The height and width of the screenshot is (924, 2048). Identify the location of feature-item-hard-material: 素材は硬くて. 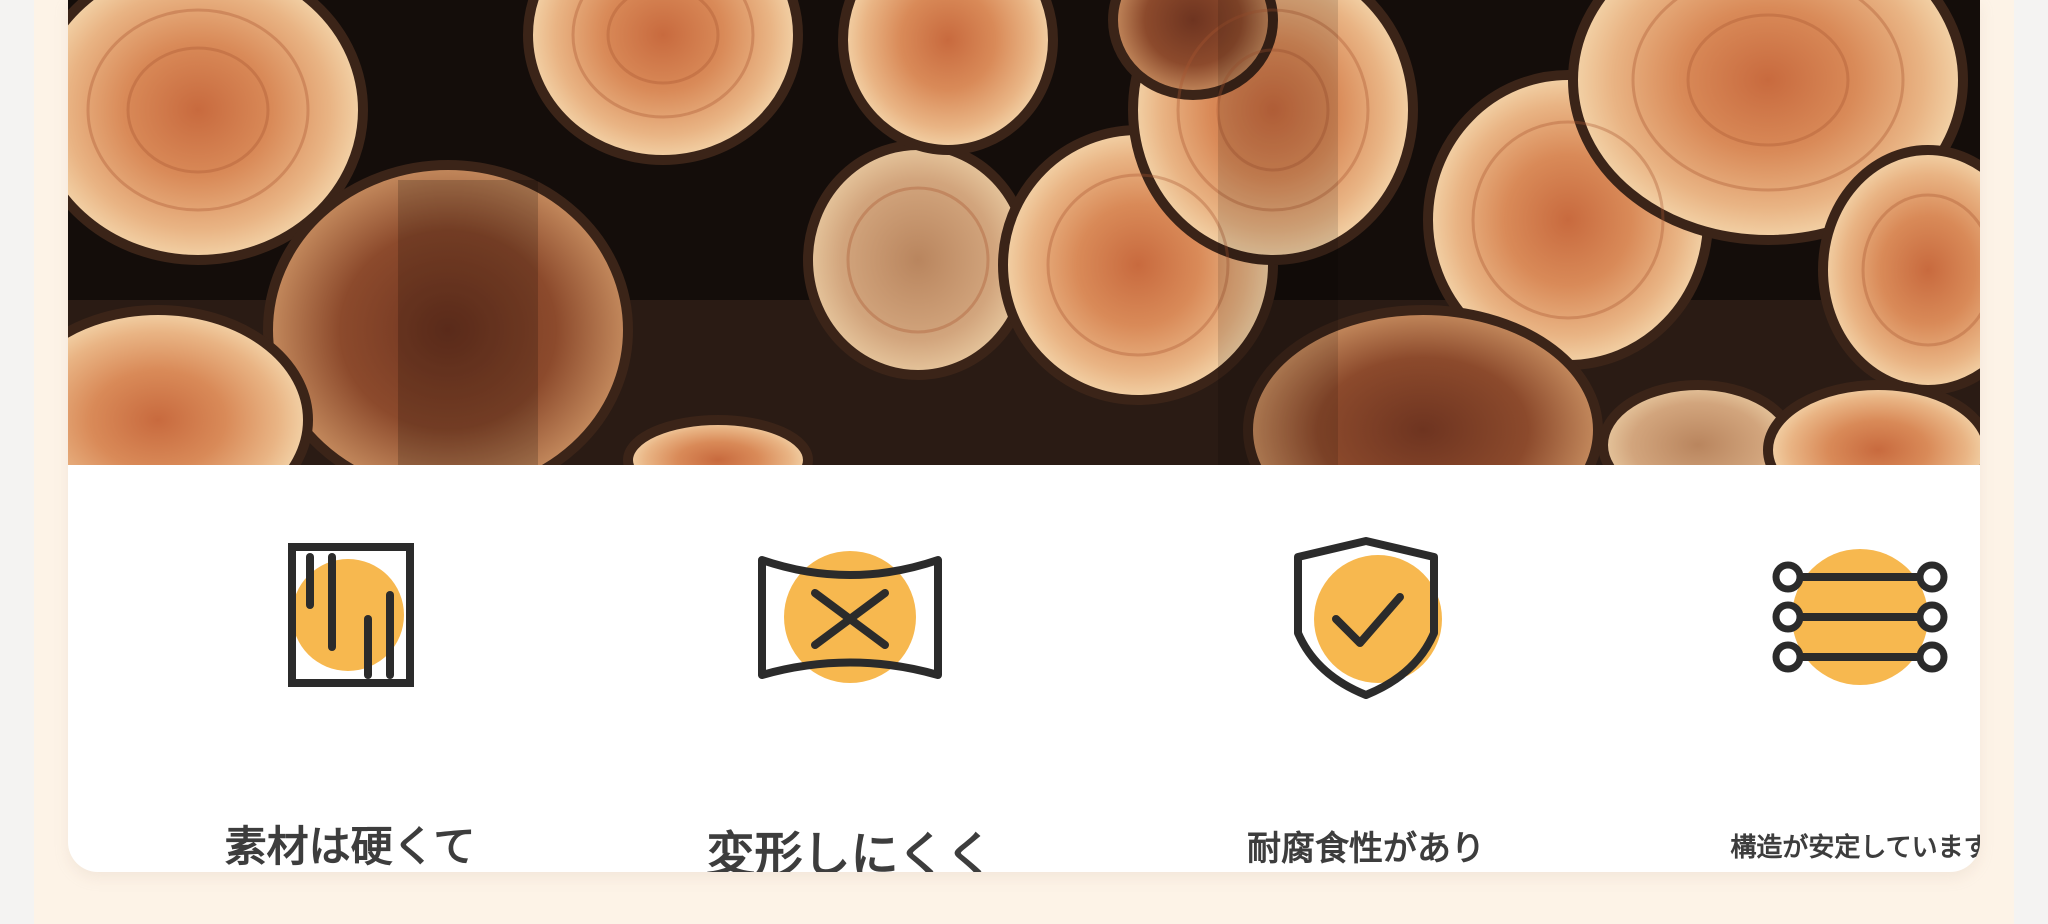
(350, 703).